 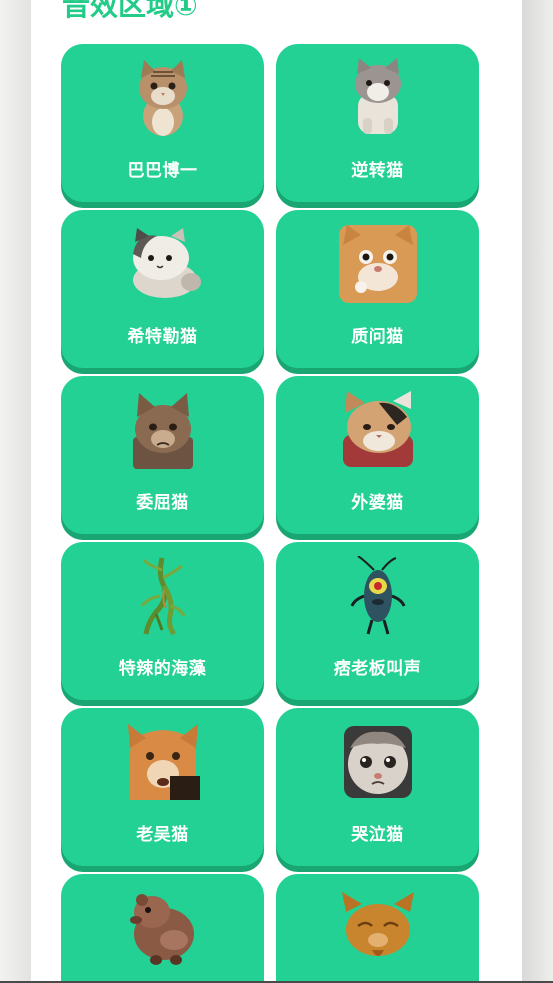 I want to click on sound-label: 质问猫, so click(x=377, y=337).